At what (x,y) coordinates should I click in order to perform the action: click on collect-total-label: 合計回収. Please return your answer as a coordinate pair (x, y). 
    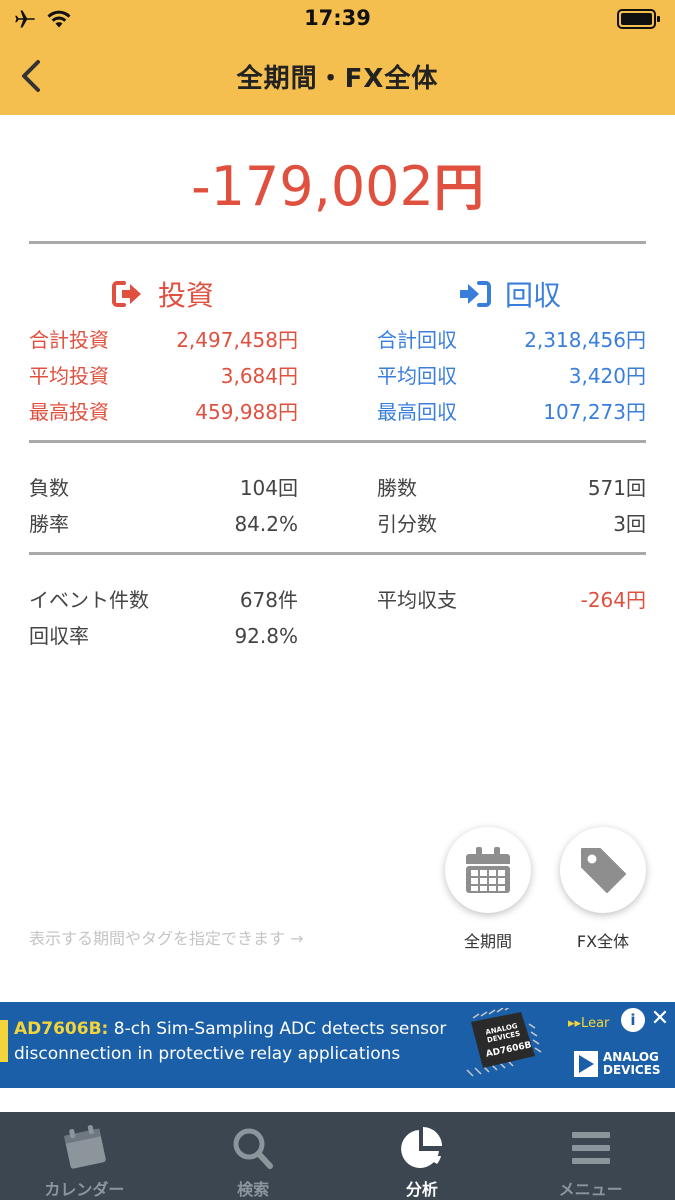
    Looking at the image, I should click on (417, 340).